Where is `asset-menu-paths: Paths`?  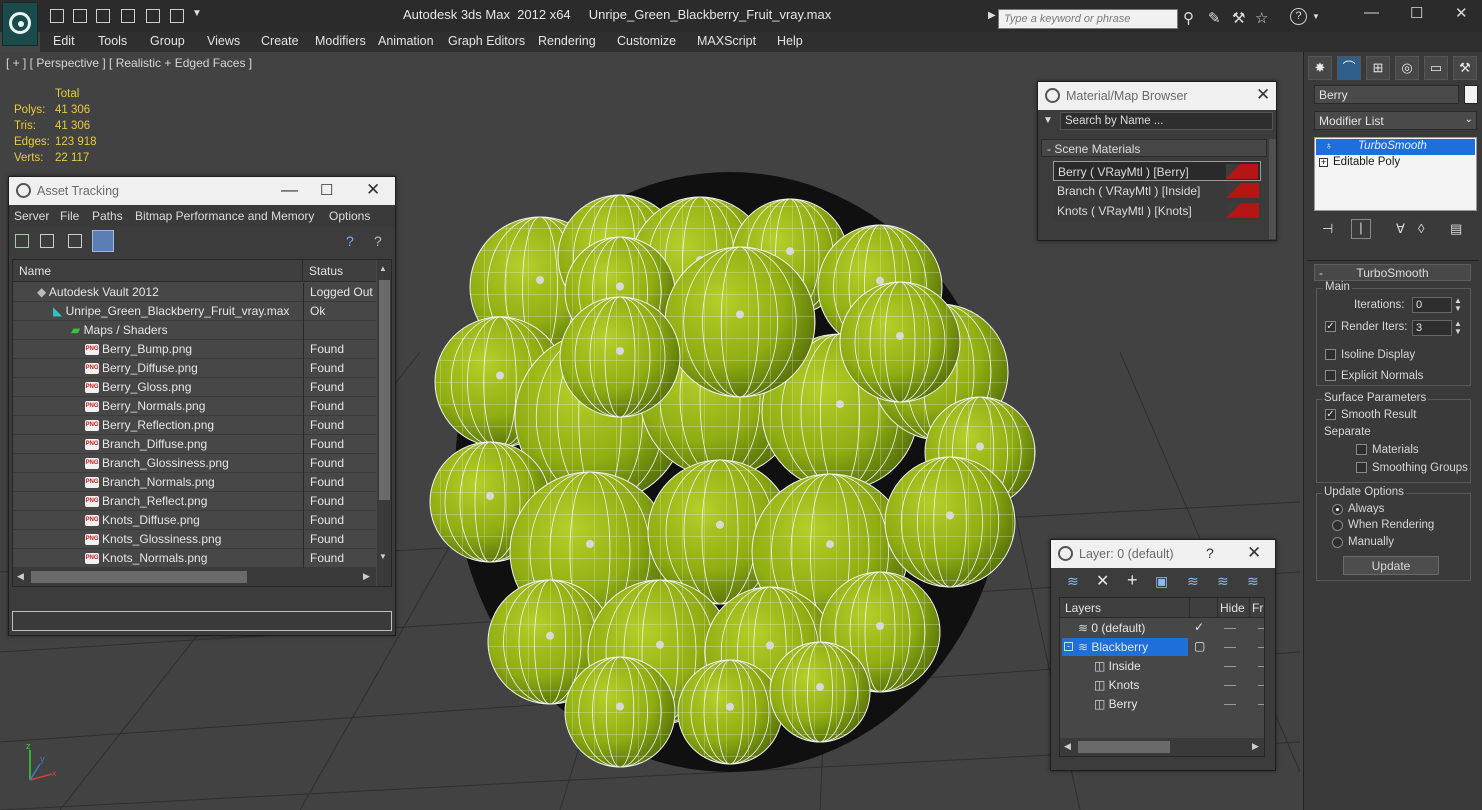 asset-menu-paths: Paths is located at coordinates (107, 216).